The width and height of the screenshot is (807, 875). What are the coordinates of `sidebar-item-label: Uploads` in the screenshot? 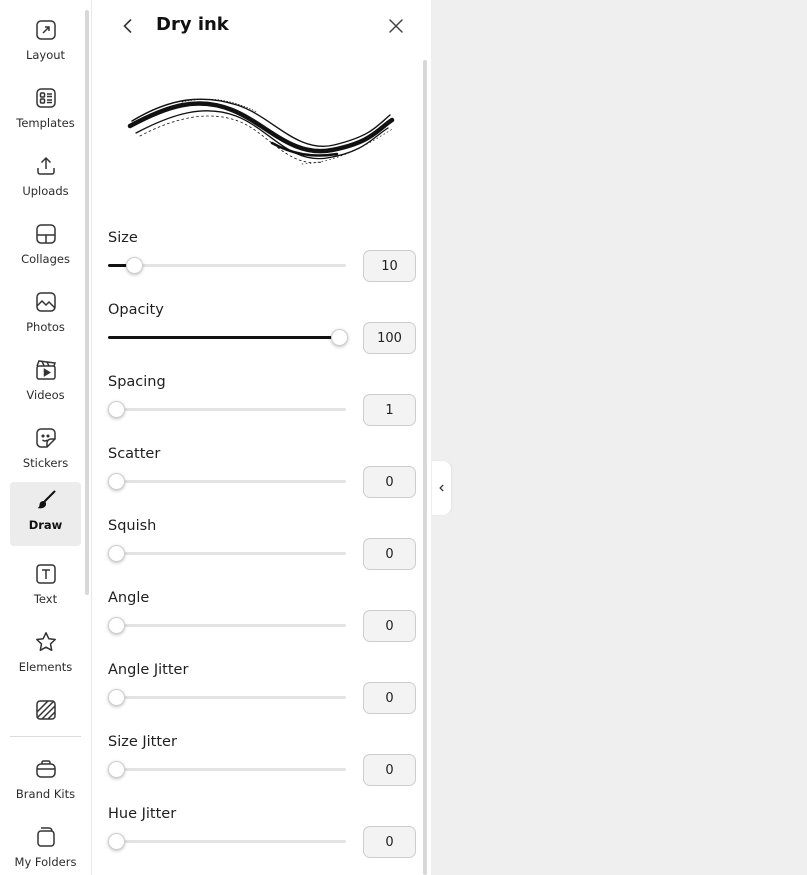 It's located at (45, 191).